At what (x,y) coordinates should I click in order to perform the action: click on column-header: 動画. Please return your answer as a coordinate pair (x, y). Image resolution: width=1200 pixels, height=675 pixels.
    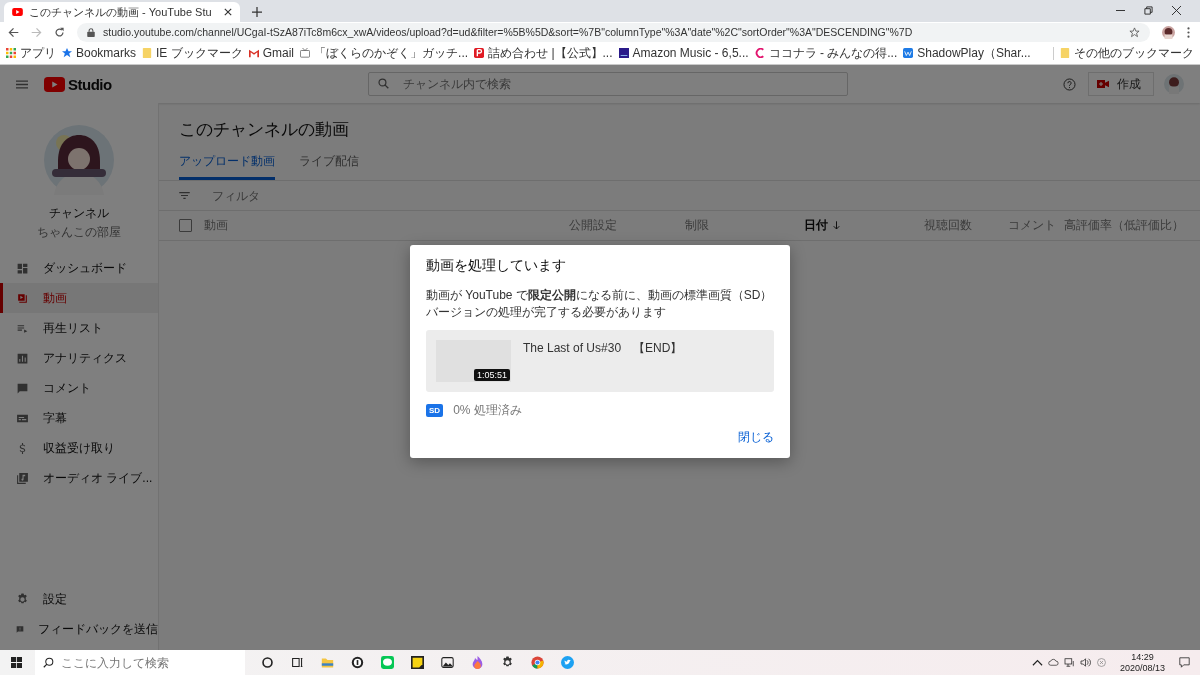
    Looking at the image, I should click on (216, 225).